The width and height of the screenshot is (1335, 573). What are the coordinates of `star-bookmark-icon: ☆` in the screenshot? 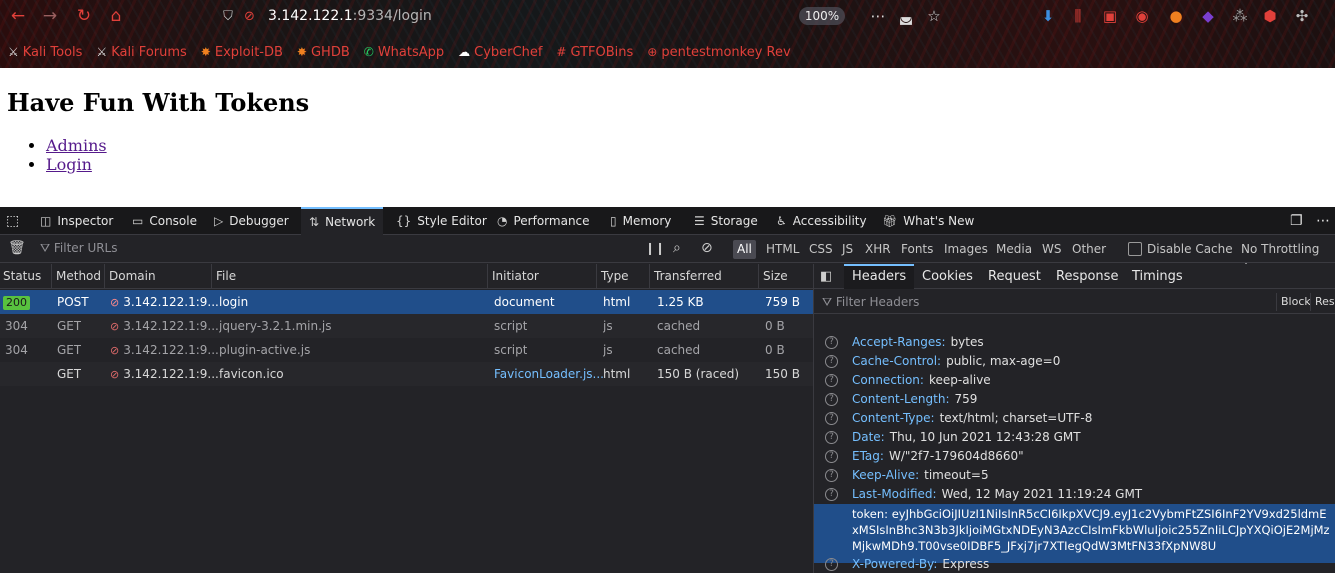 It's located at (934, 16).